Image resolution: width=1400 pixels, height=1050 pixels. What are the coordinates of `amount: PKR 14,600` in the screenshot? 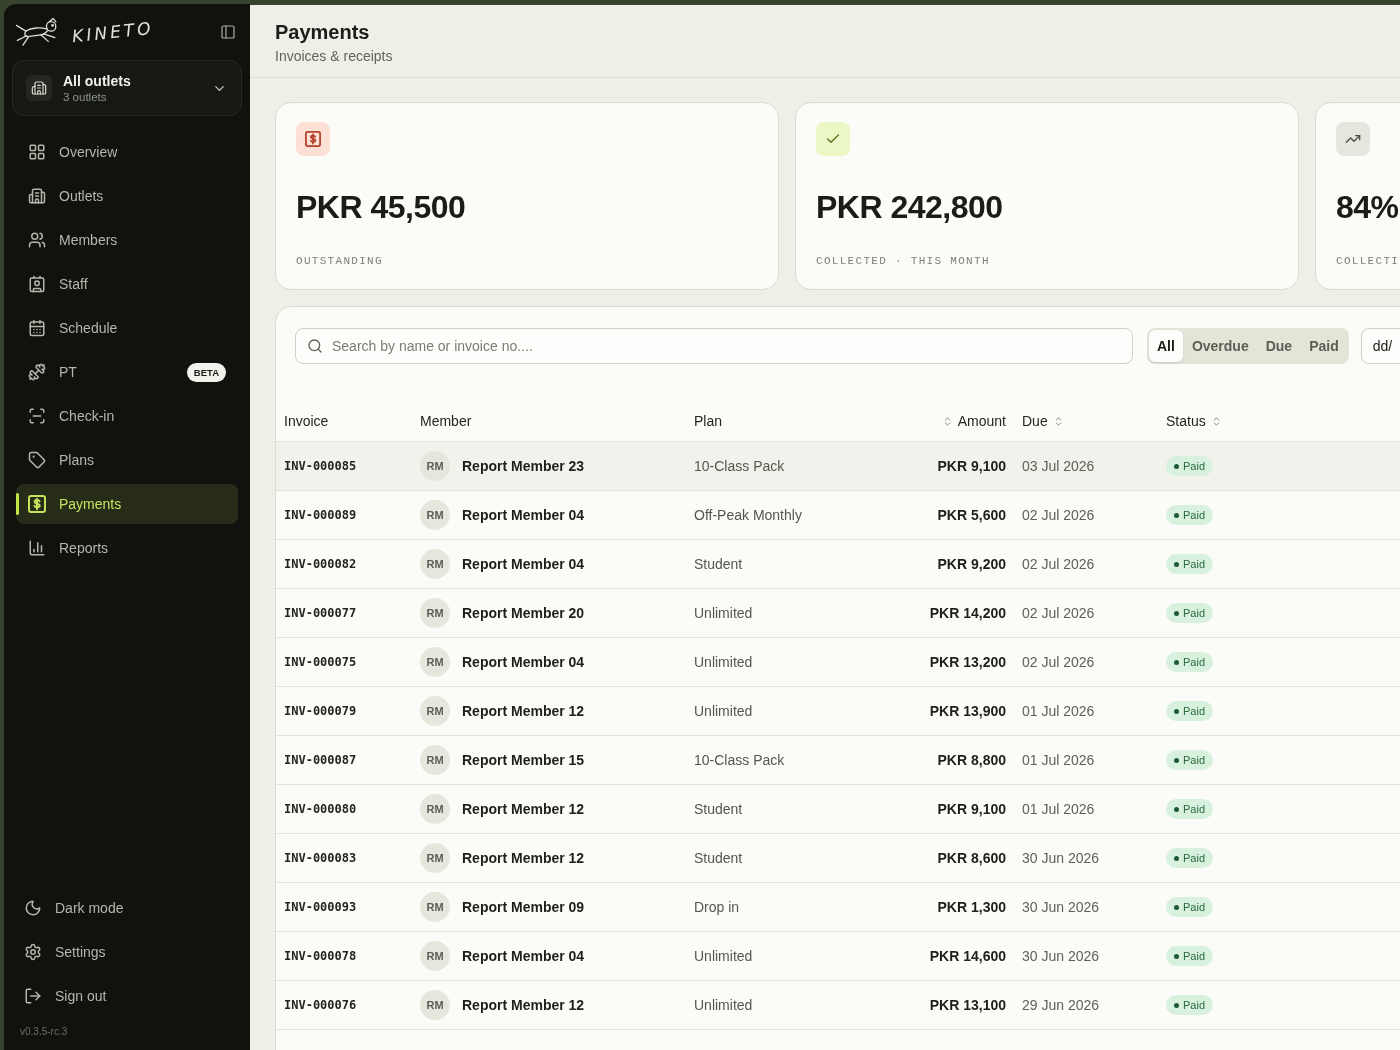 It's located at (967, 956).